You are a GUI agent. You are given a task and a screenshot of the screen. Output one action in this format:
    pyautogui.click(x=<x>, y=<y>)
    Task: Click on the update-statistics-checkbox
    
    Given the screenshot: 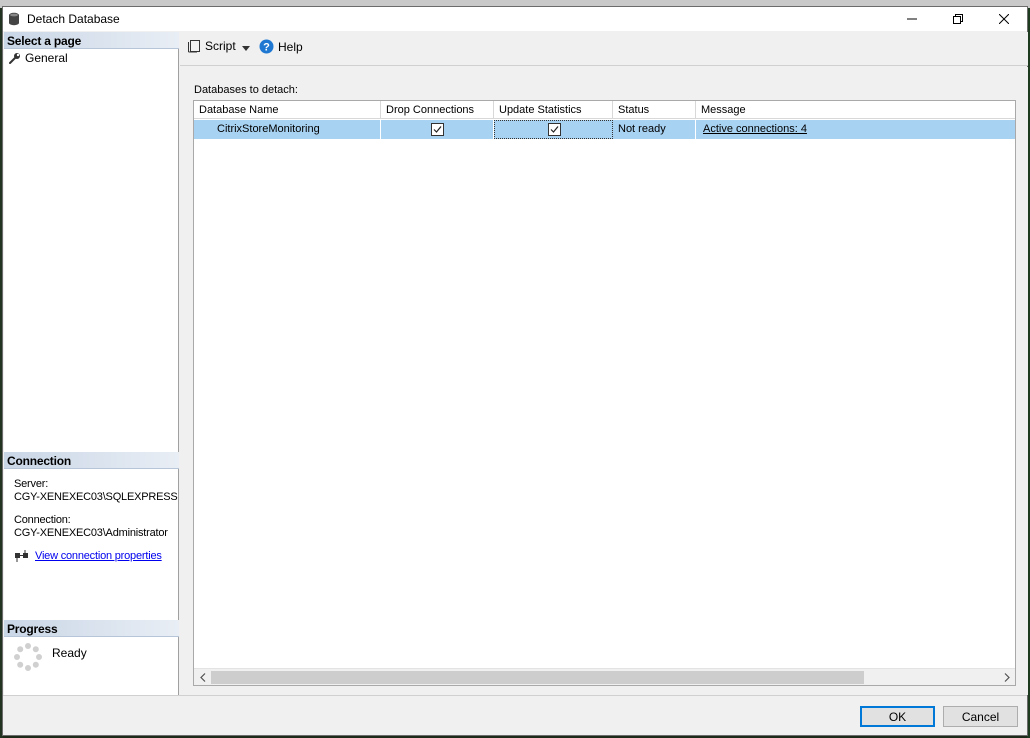 What is the action you would take?
    pyautogui.click(x=554, y=129)
    